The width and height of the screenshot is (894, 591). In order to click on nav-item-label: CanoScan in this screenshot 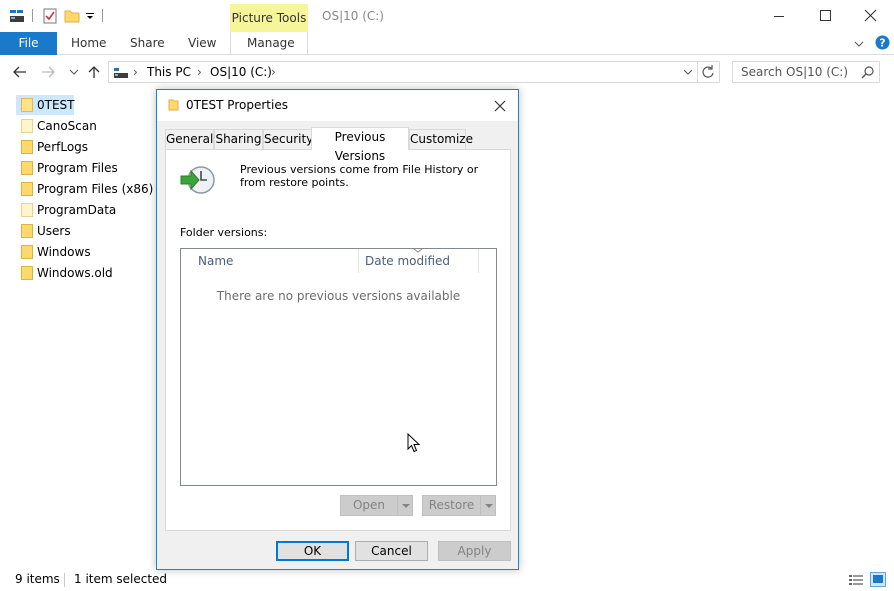, I will do `click(67, 126)`.